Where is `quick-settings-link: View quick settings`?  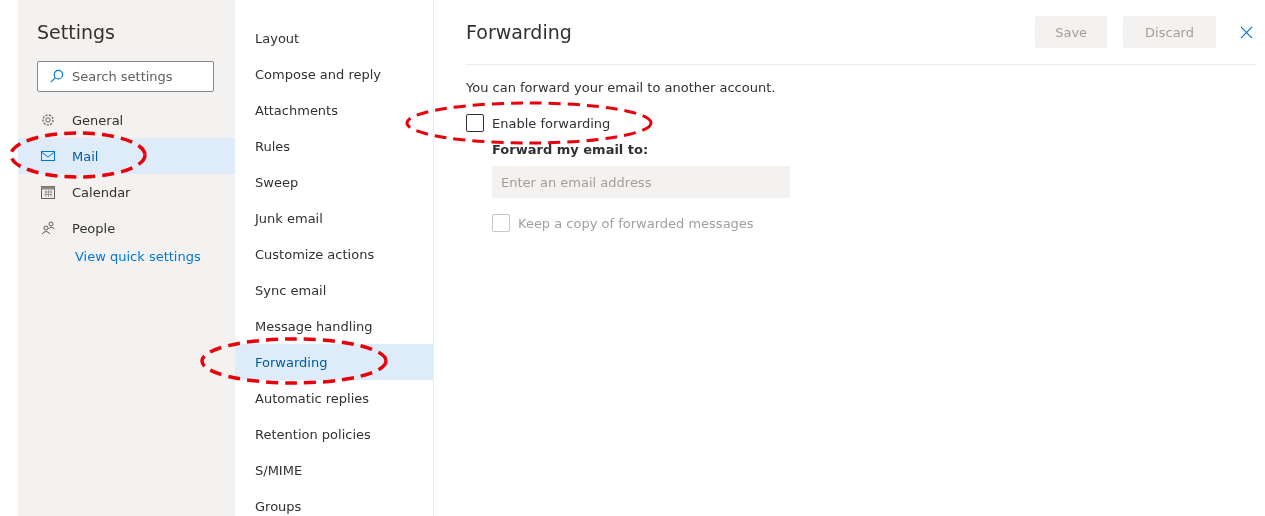 quick-settings-link: View quick settings is located at coordinates (138, 256).